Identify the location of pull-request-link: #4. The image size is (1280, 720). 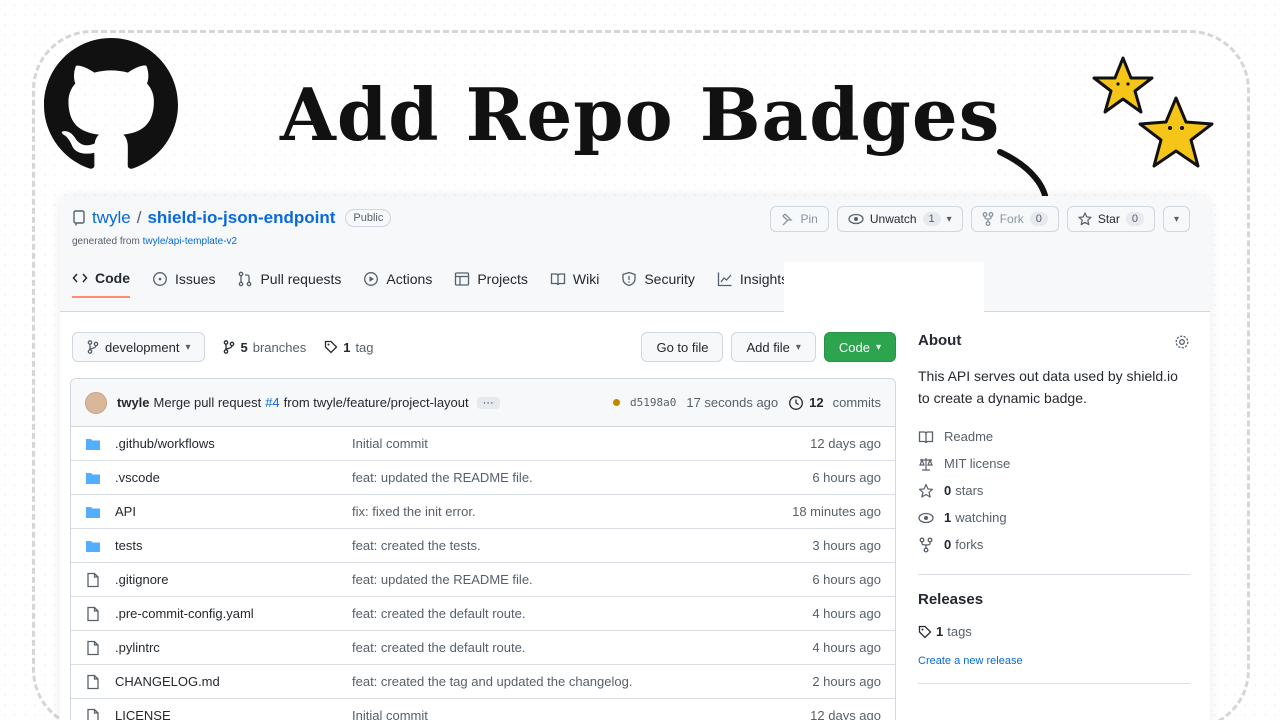
(272, 402).